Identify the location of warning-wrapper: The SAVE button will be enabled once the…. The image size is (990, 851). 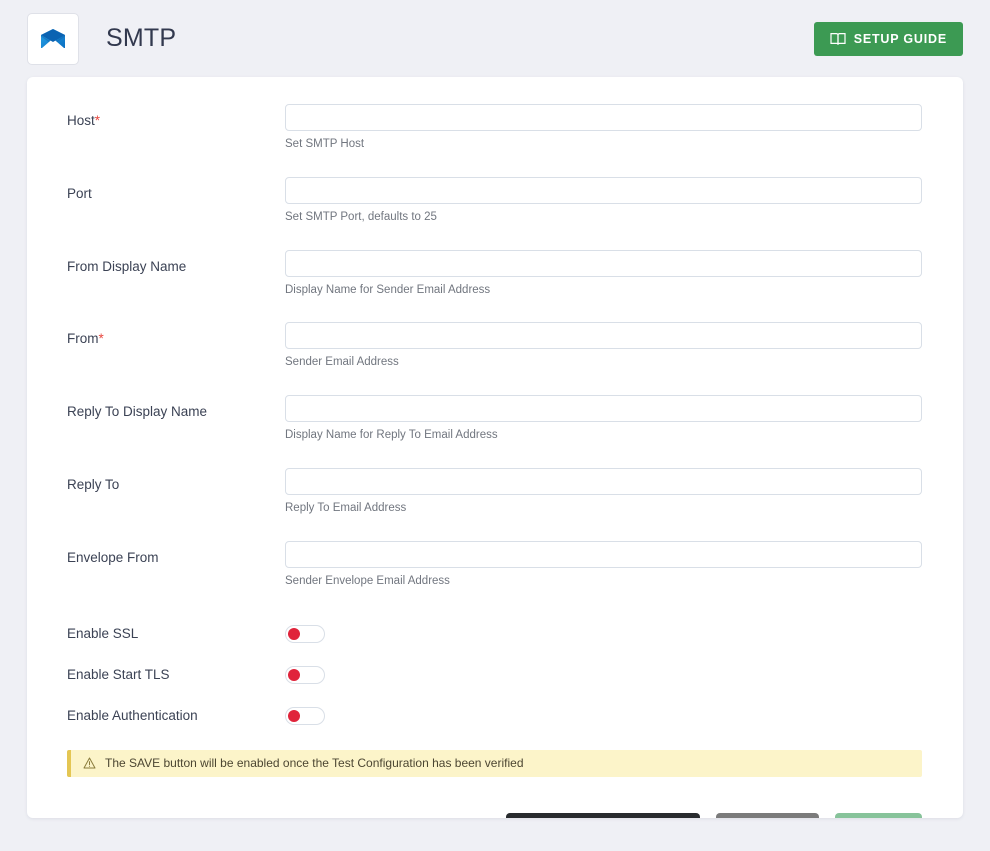
(495, 757).